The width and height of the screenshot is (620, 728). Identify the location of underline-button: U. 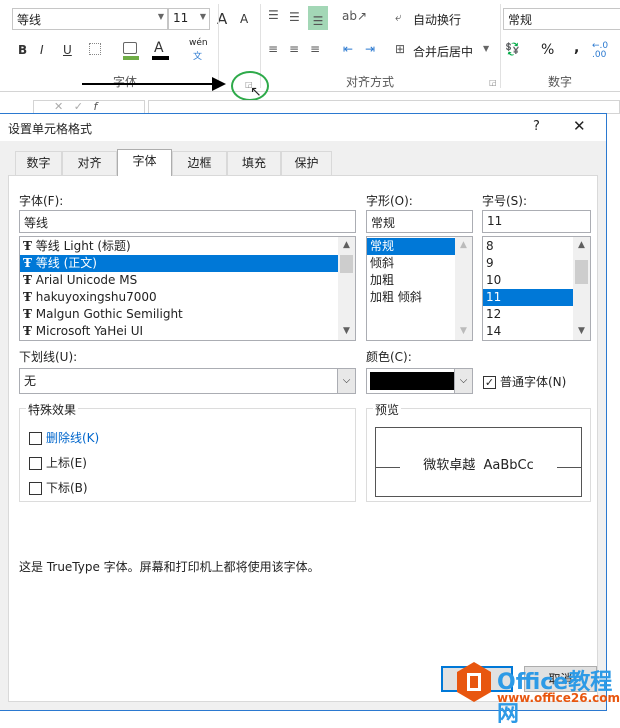
(67, 50).